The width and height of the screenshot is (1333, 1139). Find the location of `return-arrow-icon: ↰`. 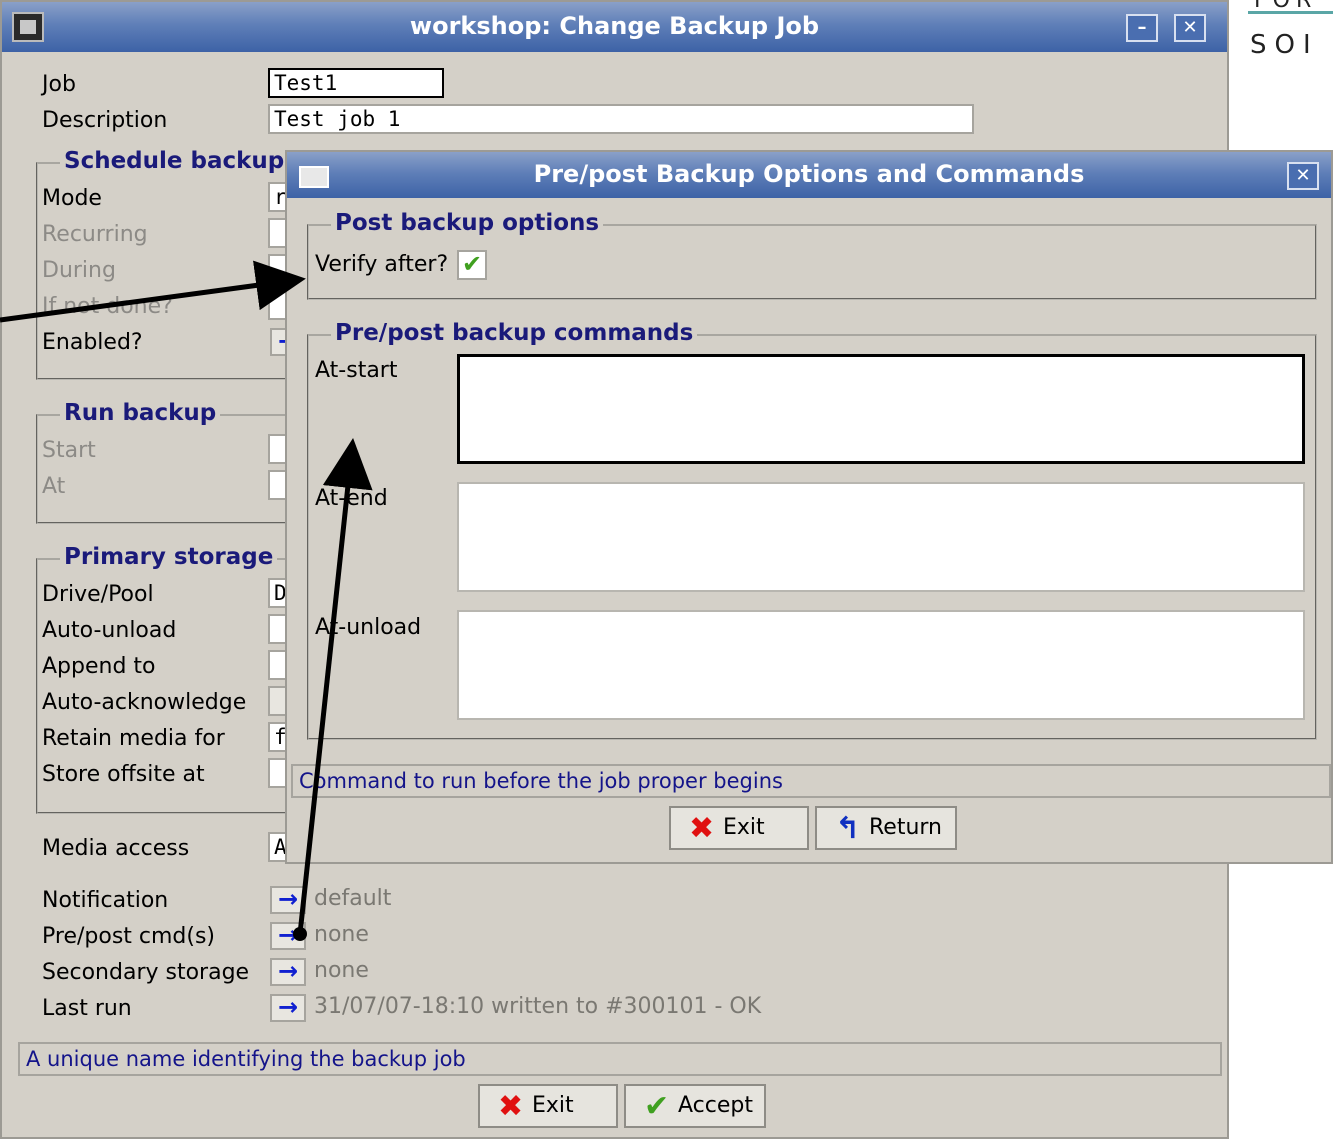

return-arrow-icon: ↰ is located at coordinates (848, 828).